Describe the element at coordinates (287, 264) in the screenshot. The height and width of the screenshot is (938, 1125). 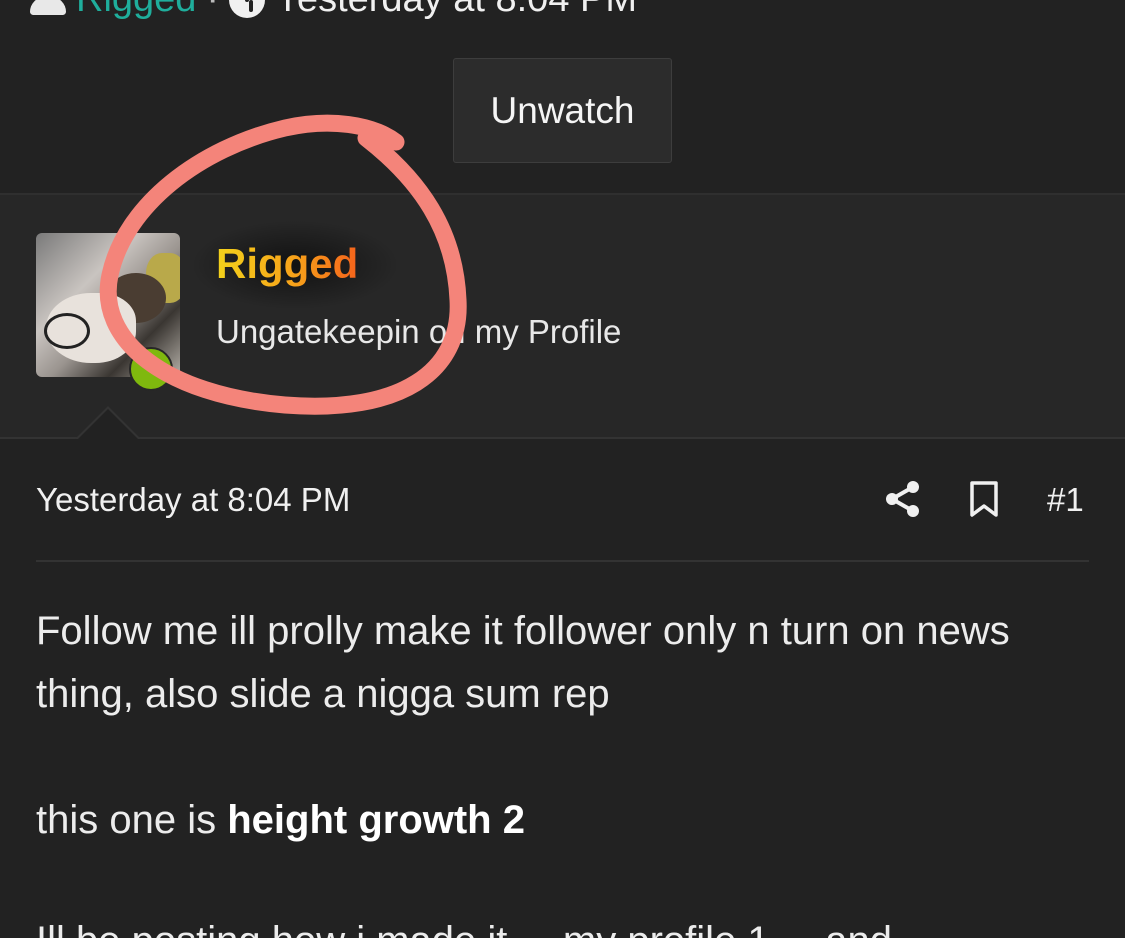
I see `username-link: Rigged` at that location.